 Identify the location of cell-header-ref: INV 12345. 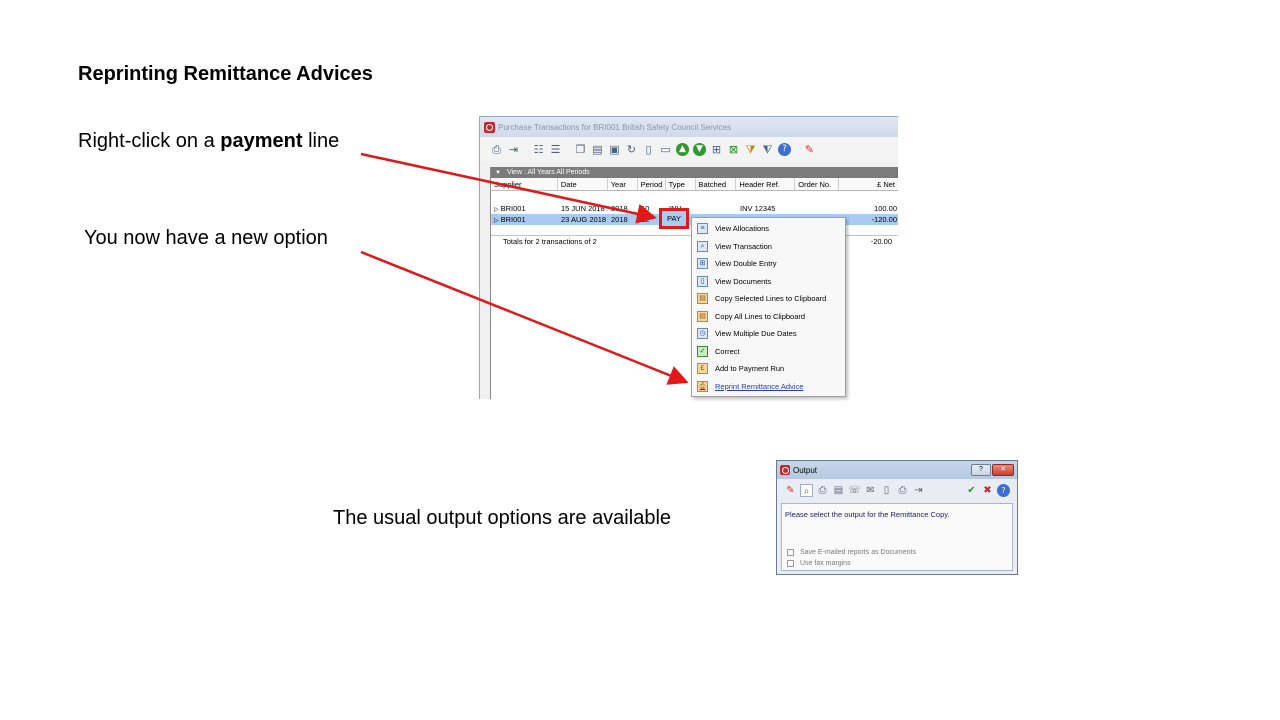
(758, 208).